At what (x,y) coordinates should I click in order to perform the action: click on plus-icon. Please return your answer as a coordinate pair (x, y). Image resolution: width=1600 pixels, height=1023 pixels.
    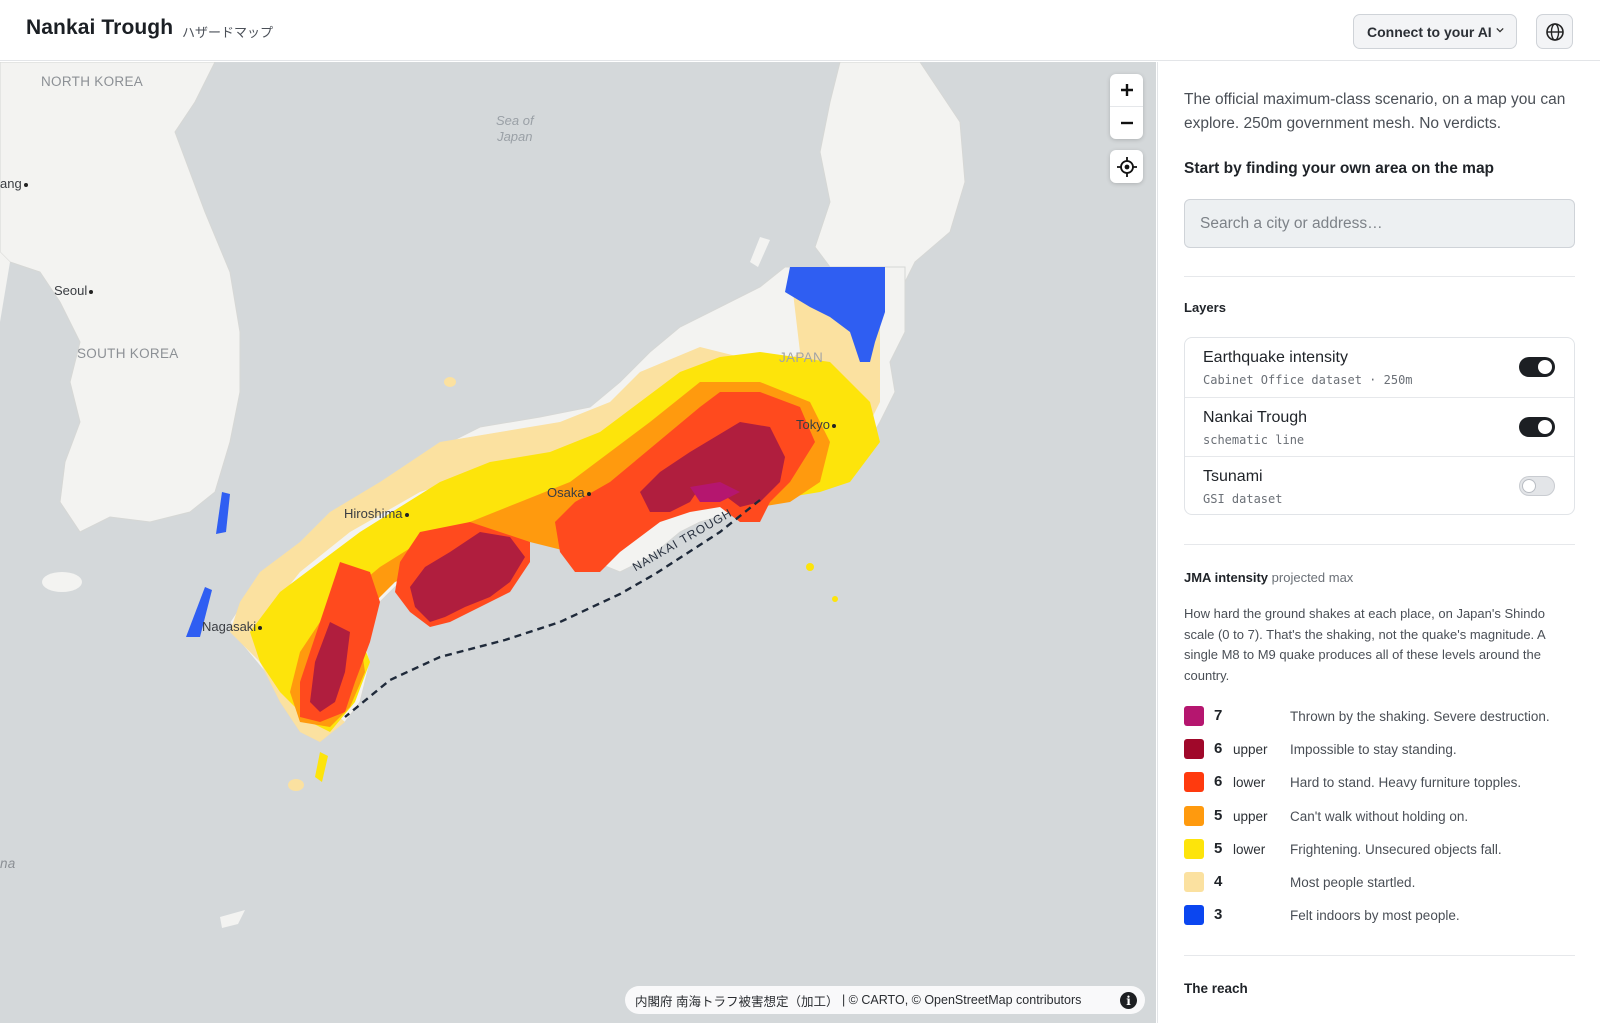
    Looking at the image, I should click on (1126, 90).